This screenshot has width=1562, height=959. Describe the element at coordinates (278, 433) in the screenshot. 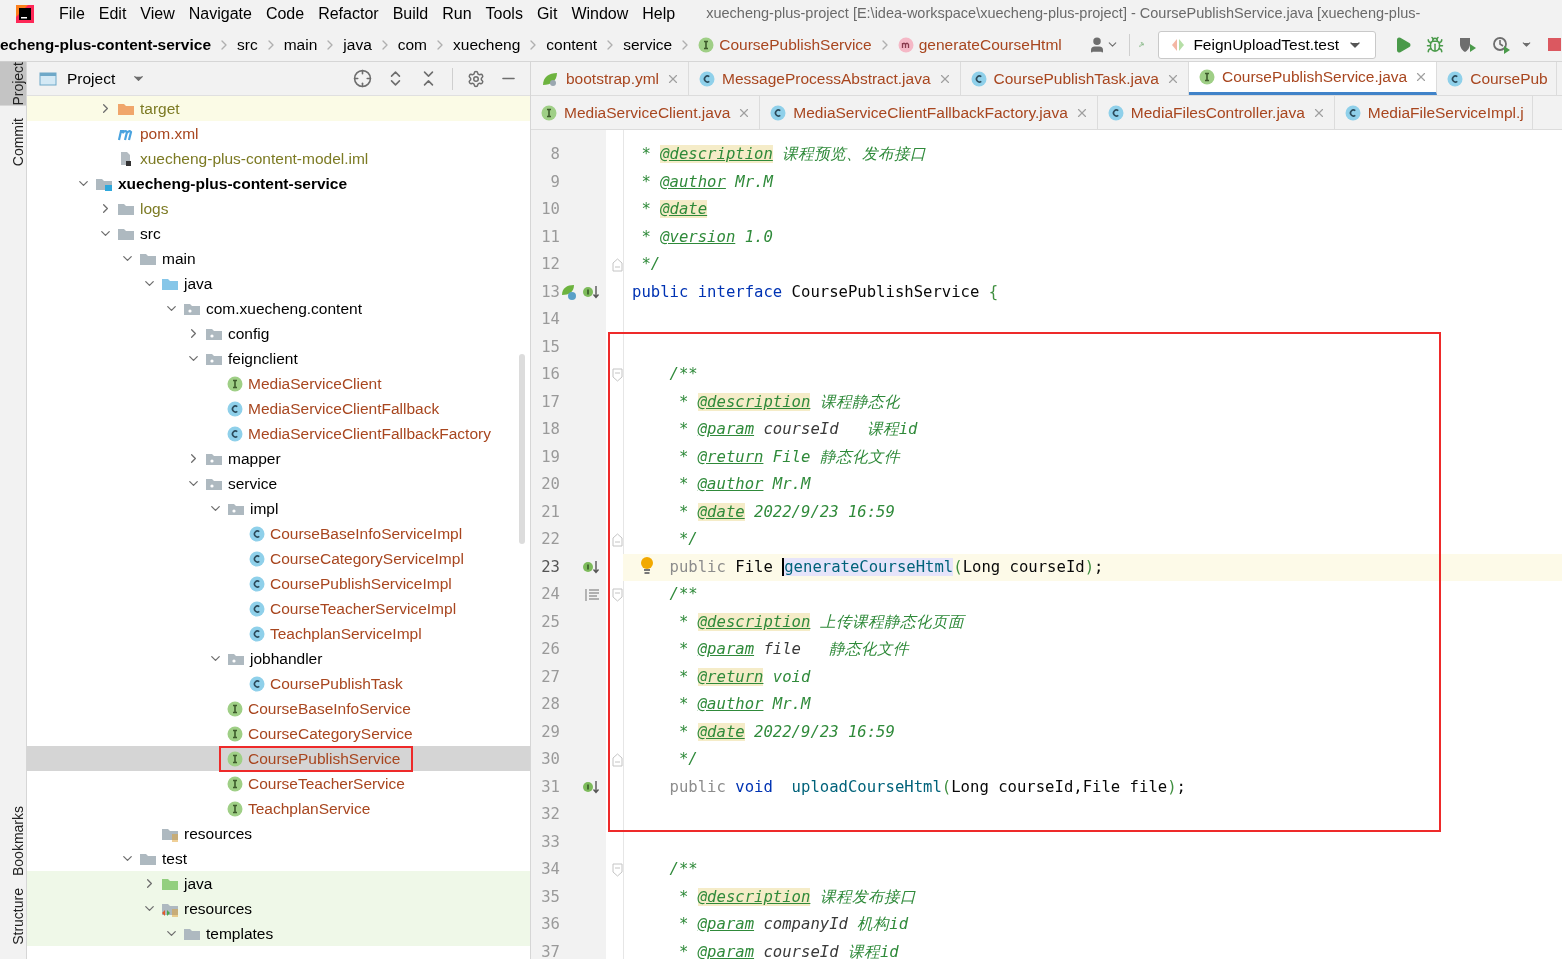

I see `tree-item: MediaServiceClientFallbackFactory` at that location.